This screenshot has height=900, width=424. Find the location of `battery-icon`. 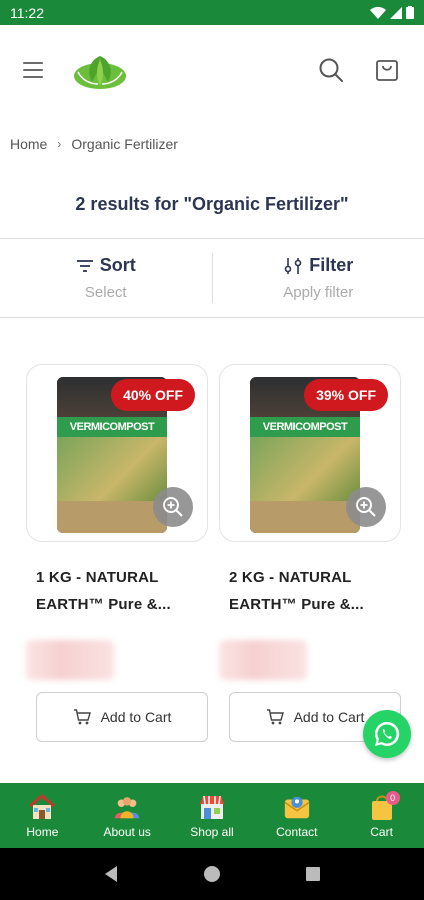

battery-icon is located at coordinates (410, 12).